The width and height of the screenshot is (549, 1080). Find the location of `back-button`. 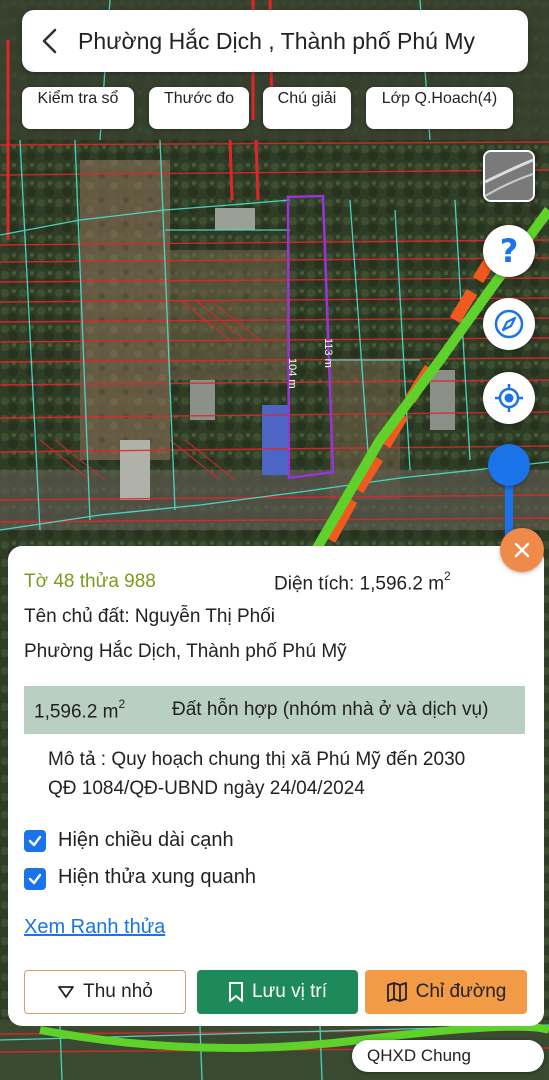

back-button is located at coordinates (50, 41).